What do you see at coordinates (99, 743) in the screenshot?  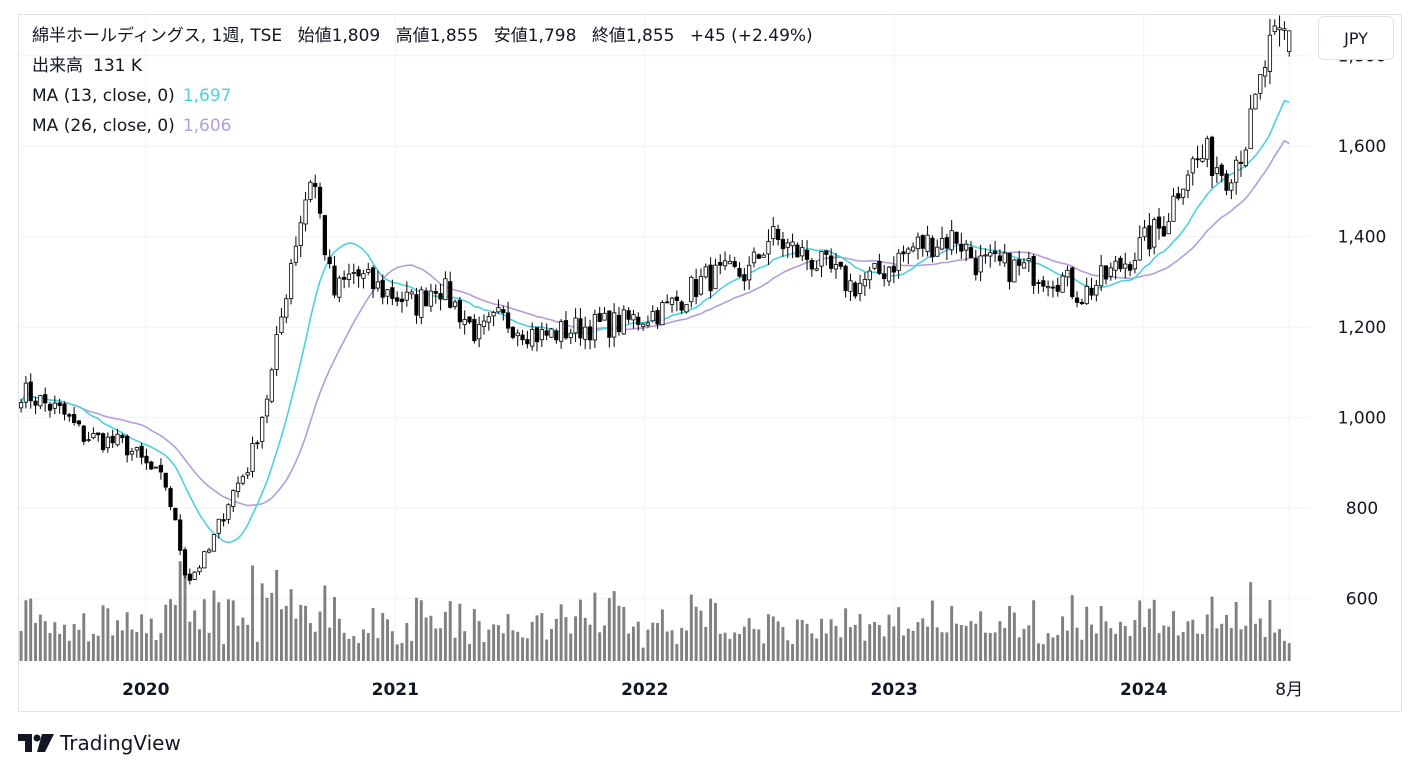 I see `branding: TradingView` at bounding box center [99, 743].